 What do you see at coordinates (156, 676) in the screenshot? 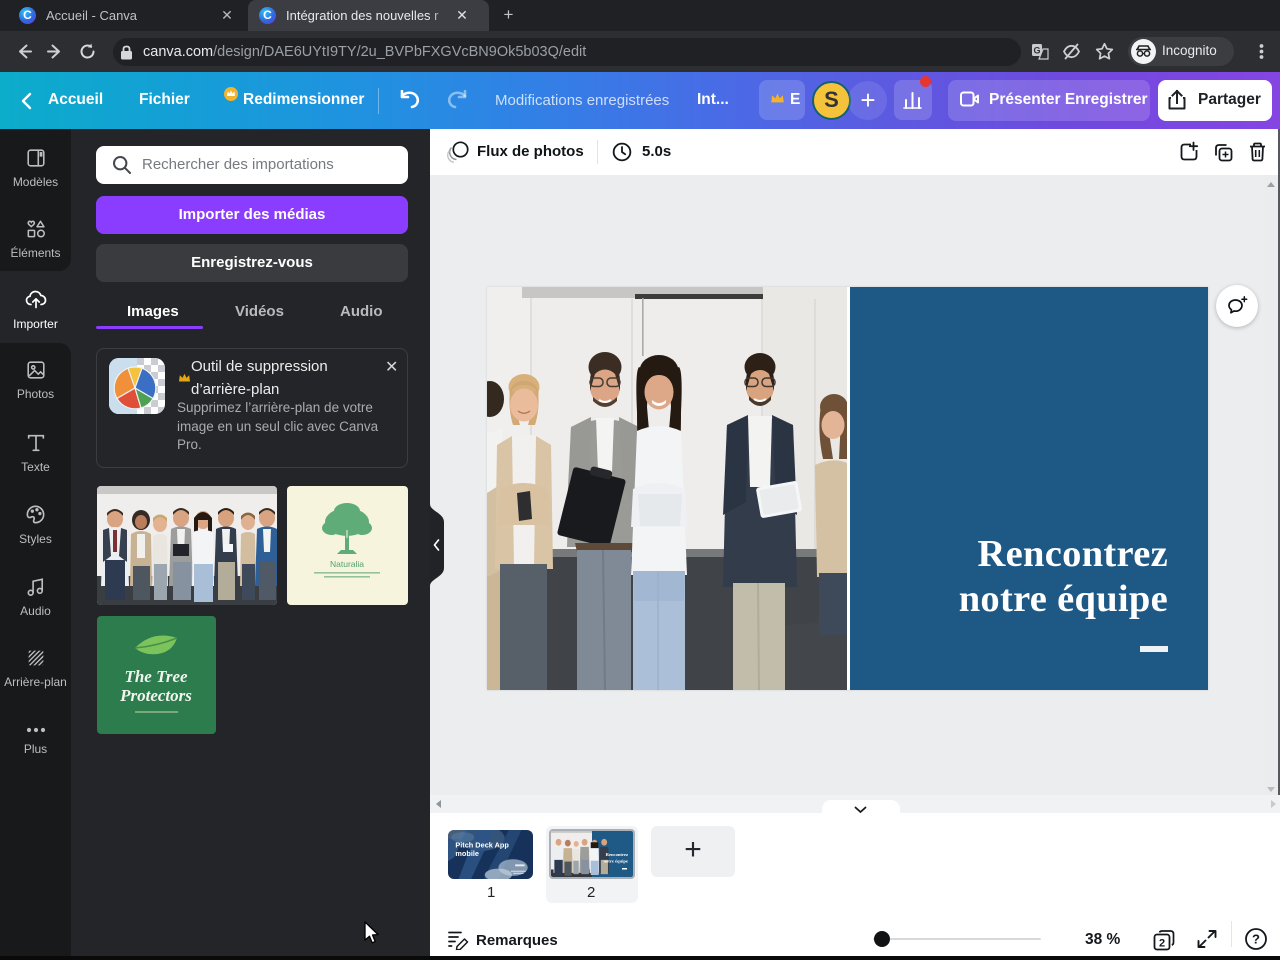
I see `svg-text: The Tree` at bounding box center [156, 676].